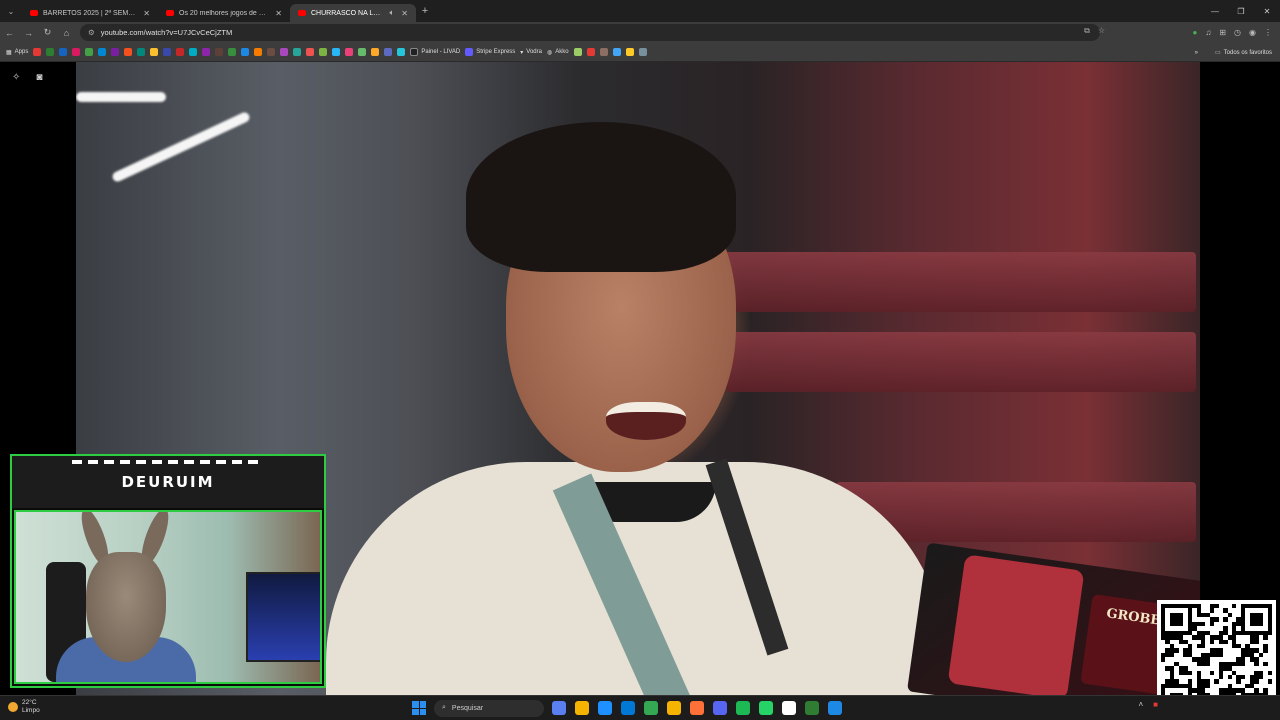  What do you see at coordinates (531, 52) in the screenshot?
I see `bookmark-vodra: ▾ Vodra` at bounding box center [531, 52].